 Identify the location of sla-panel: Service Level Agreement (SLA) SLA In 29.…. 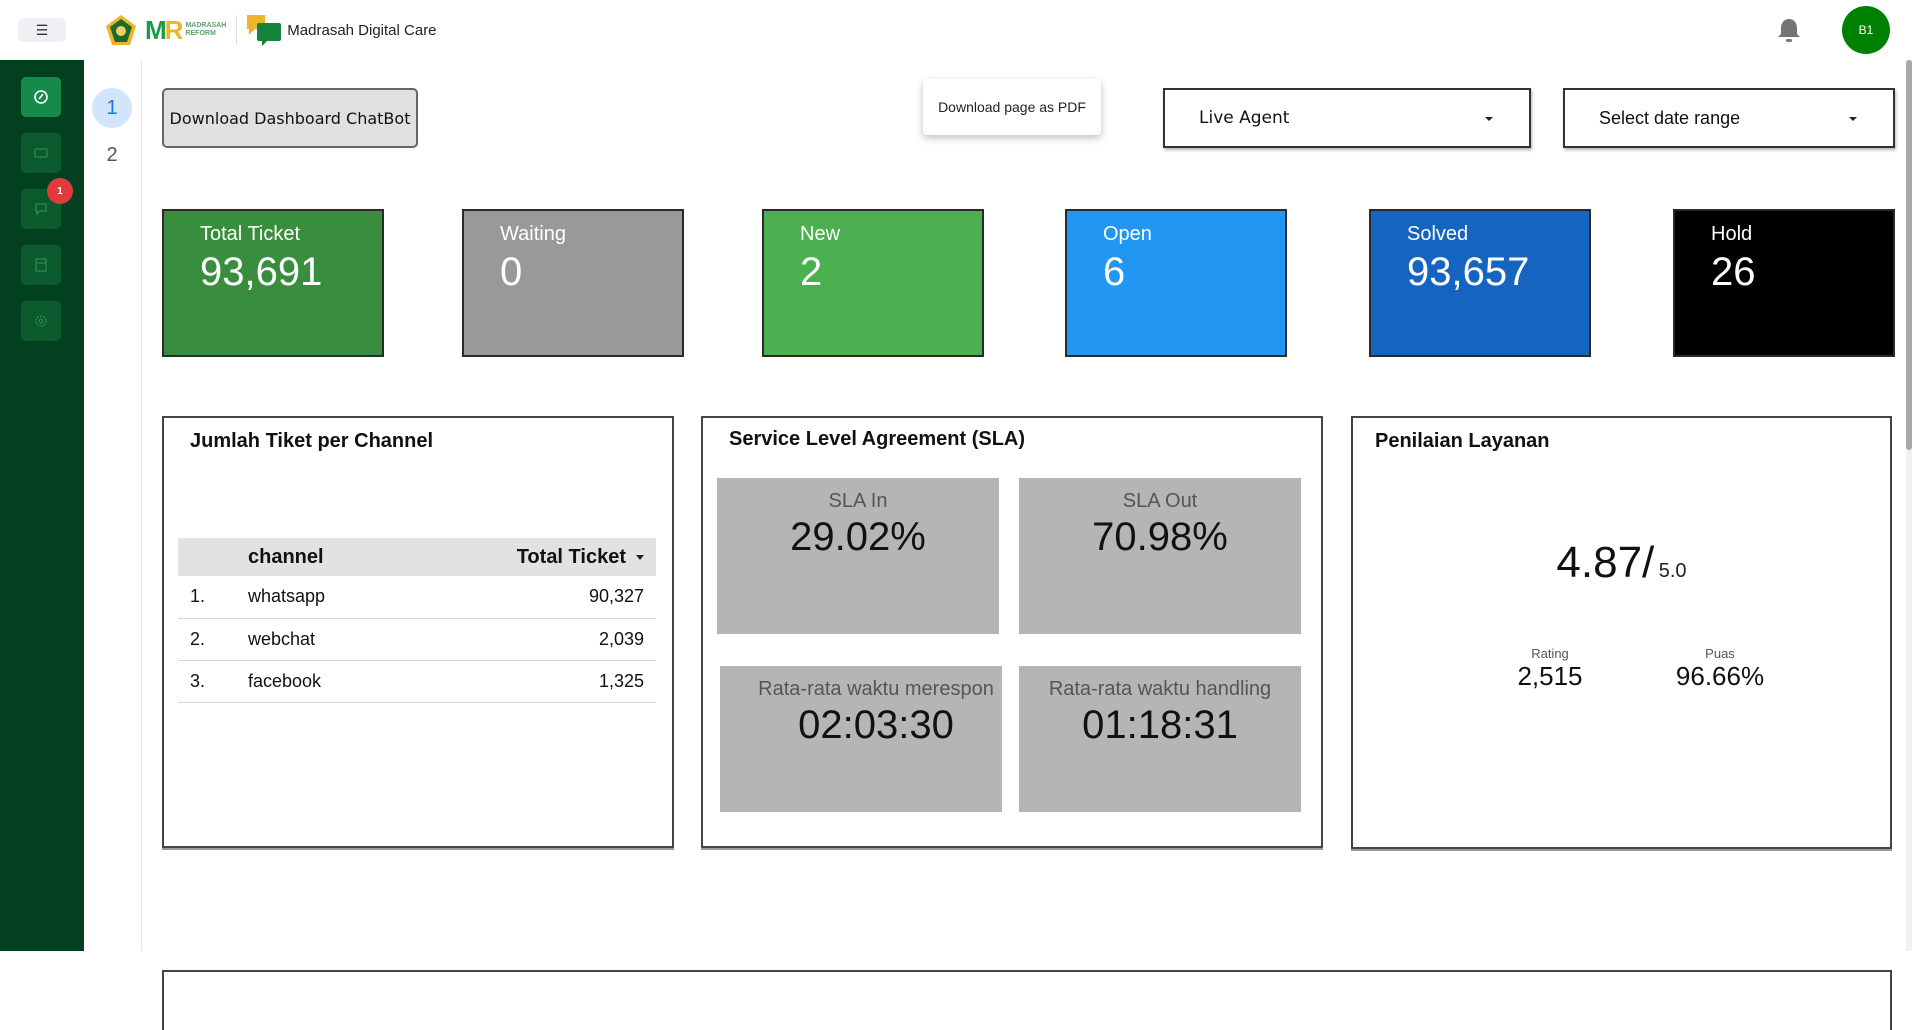
(1012, 632).